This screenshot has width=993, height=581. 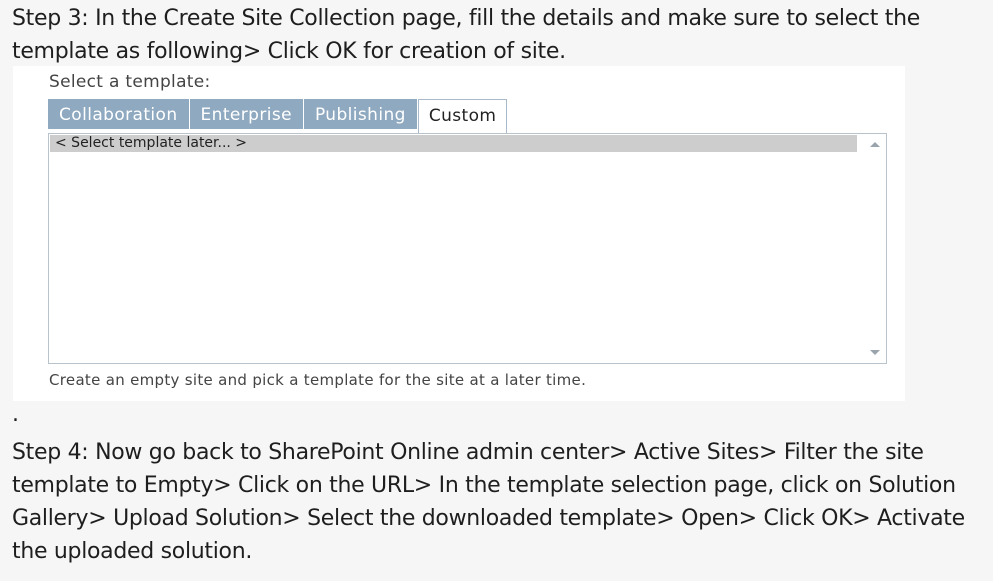 I want to click on tab-collaboration: Collaboration, so click(x=119, y=114).